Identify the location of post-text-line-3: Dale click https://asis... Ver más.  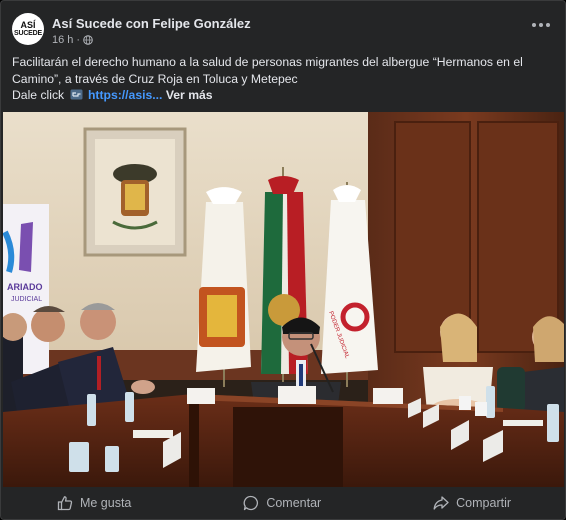
(282, 95).